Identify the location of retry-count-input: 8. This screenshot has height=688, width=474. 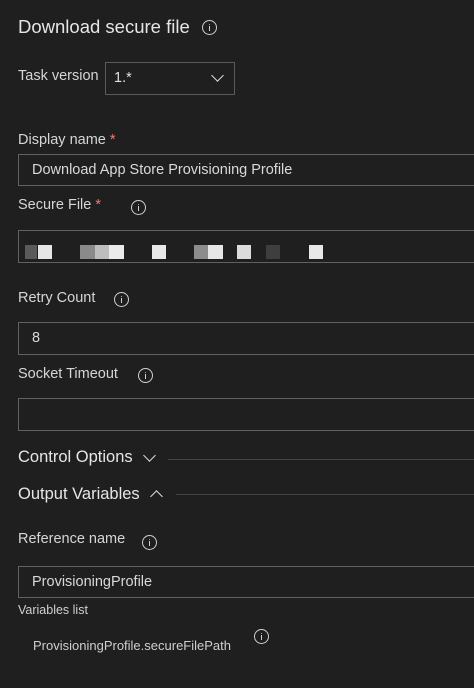
(246, 338).